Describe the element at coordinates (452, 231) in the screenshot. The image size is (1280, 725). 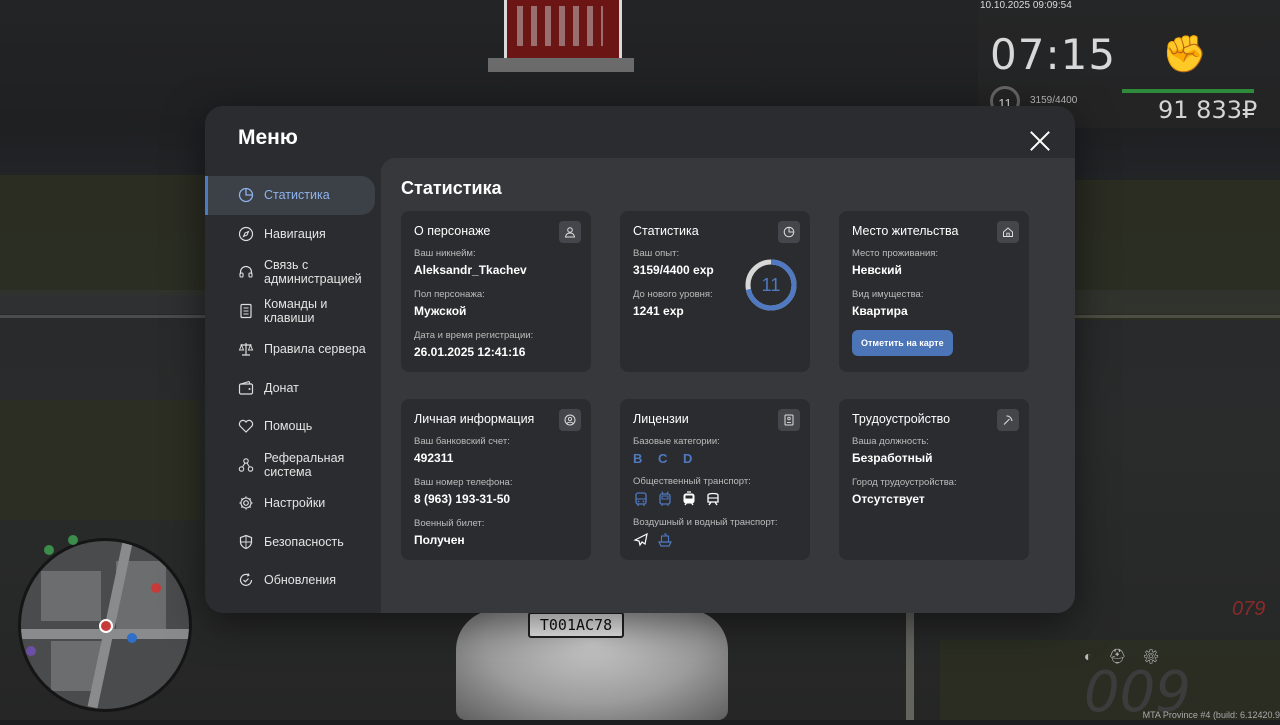
I see `card-title: О персонаже` at that location.